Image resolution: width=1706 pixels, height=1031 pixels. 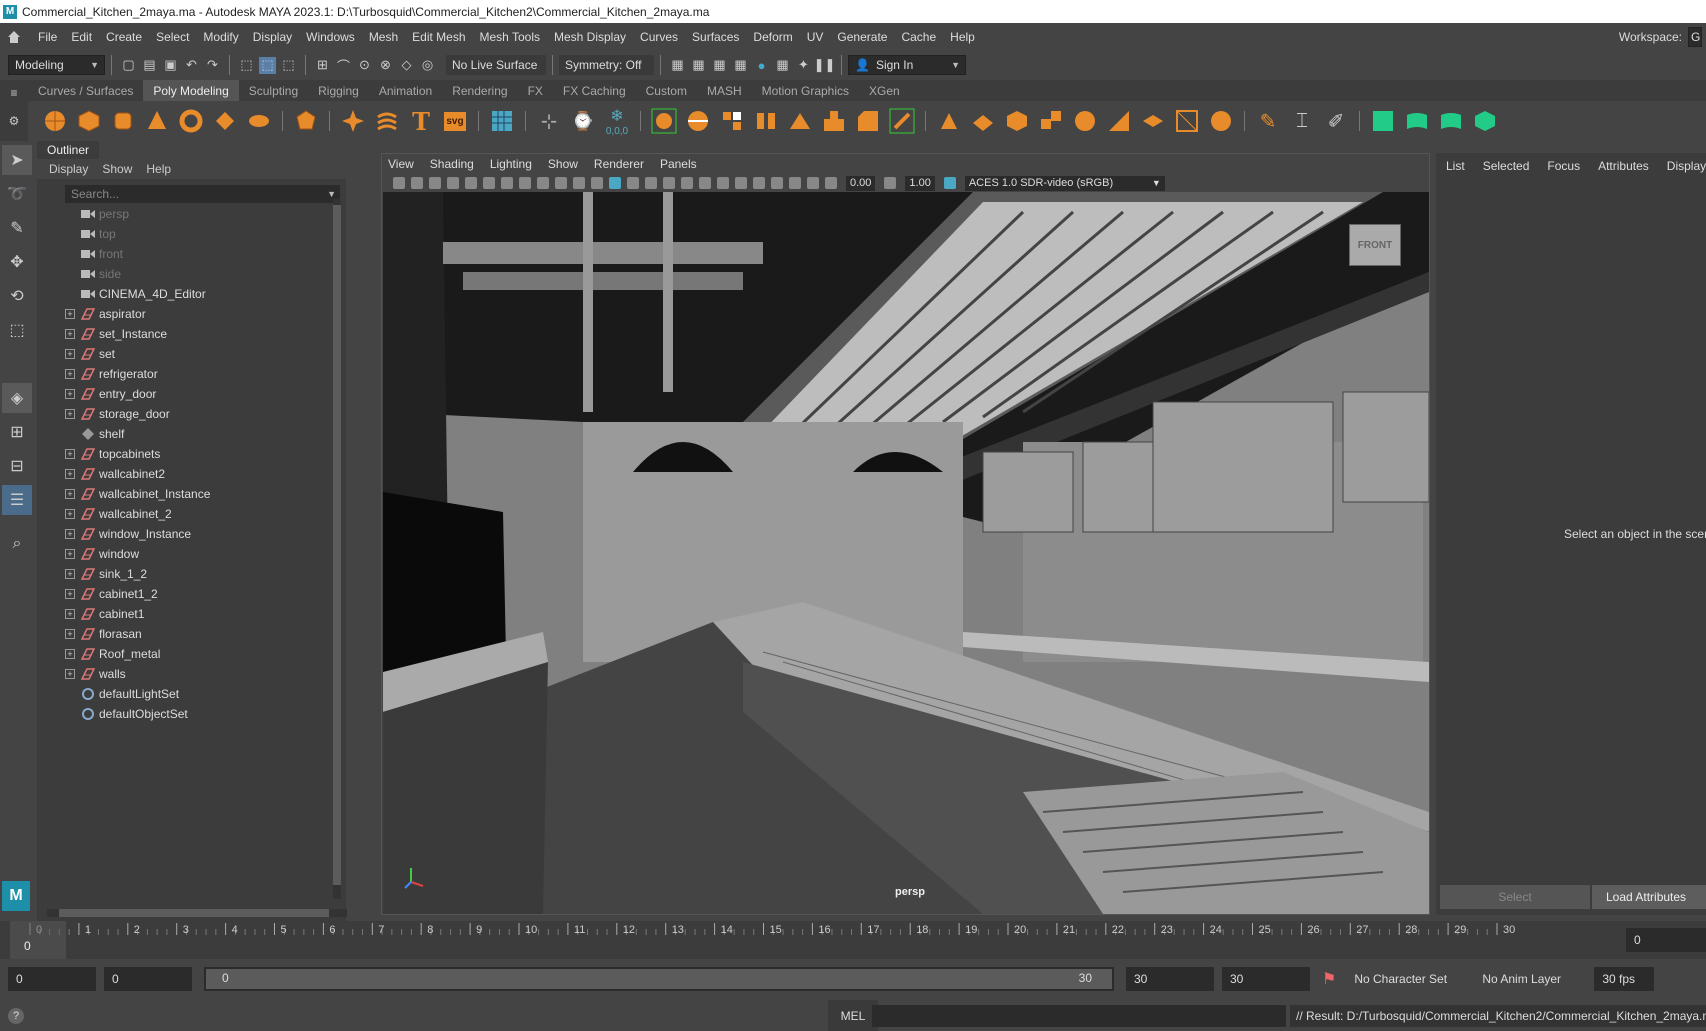 I want to click on poly-torus-icon, so click(x=191, y=121).